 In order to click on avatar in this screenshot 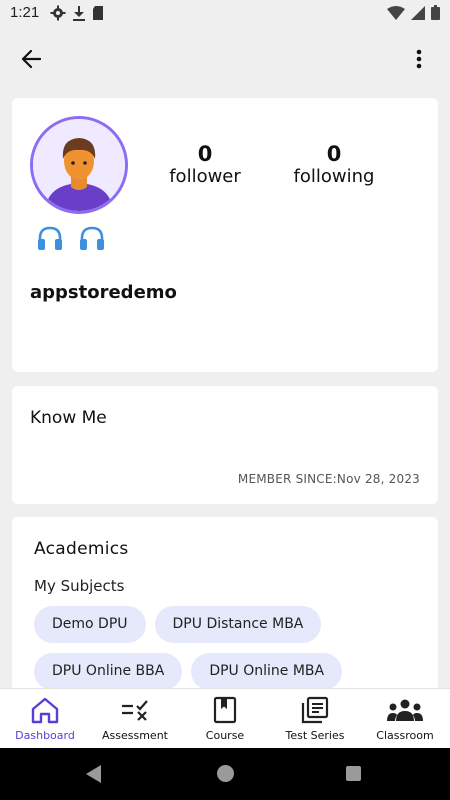, I will do `click(79, 165)`.